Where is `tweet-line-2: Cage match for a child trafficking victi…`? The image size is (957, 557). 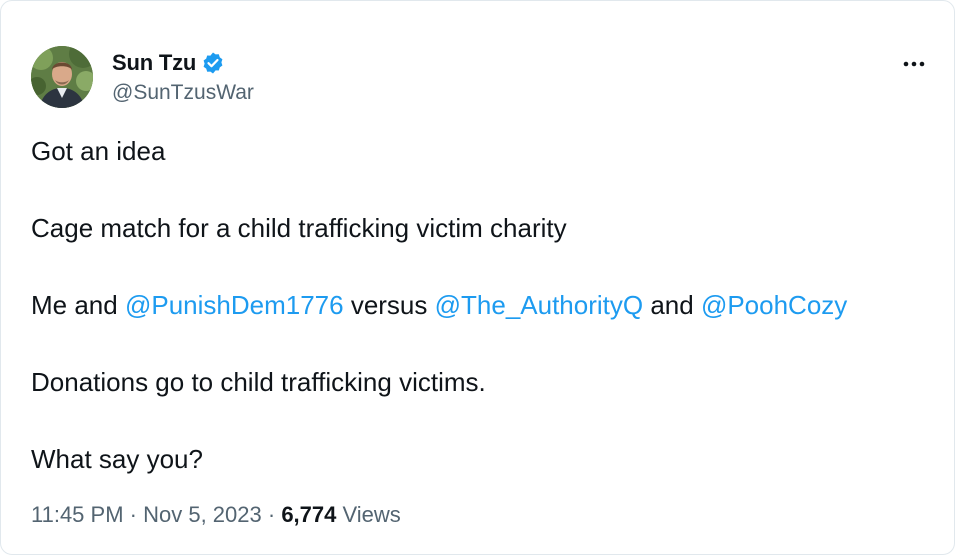 tweet-line-2: Cage match for a child trafficking victi… is located at coordinates (299, 228).